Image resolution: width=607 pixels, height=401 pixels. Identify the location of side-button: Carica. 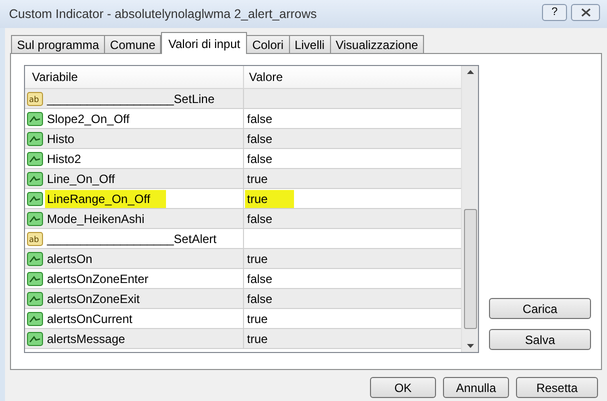
(540, 308).